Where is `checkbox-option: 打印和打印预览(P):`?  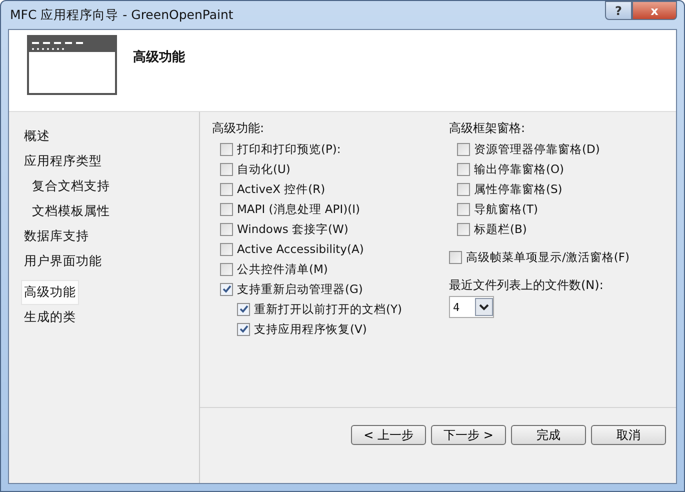 checkbox-option: 打印和打印预览(P): is located at coordinates (324, 149).